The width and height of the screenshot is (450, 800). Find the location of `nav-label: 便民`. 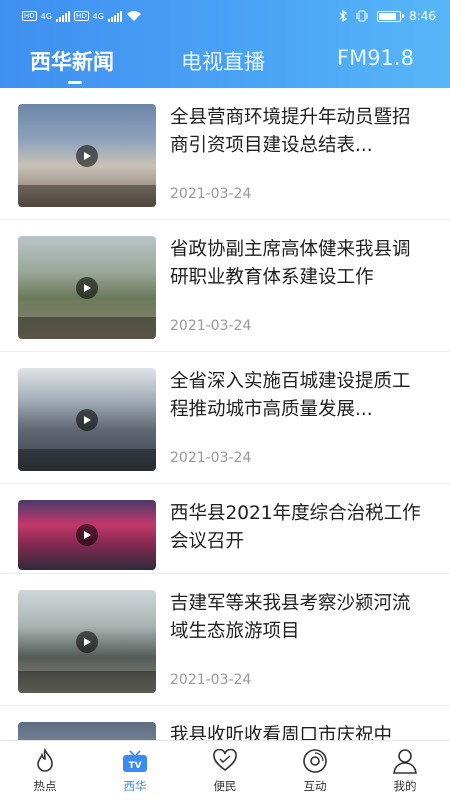

nav-label: 便民 is located at coordinates (225, 786).